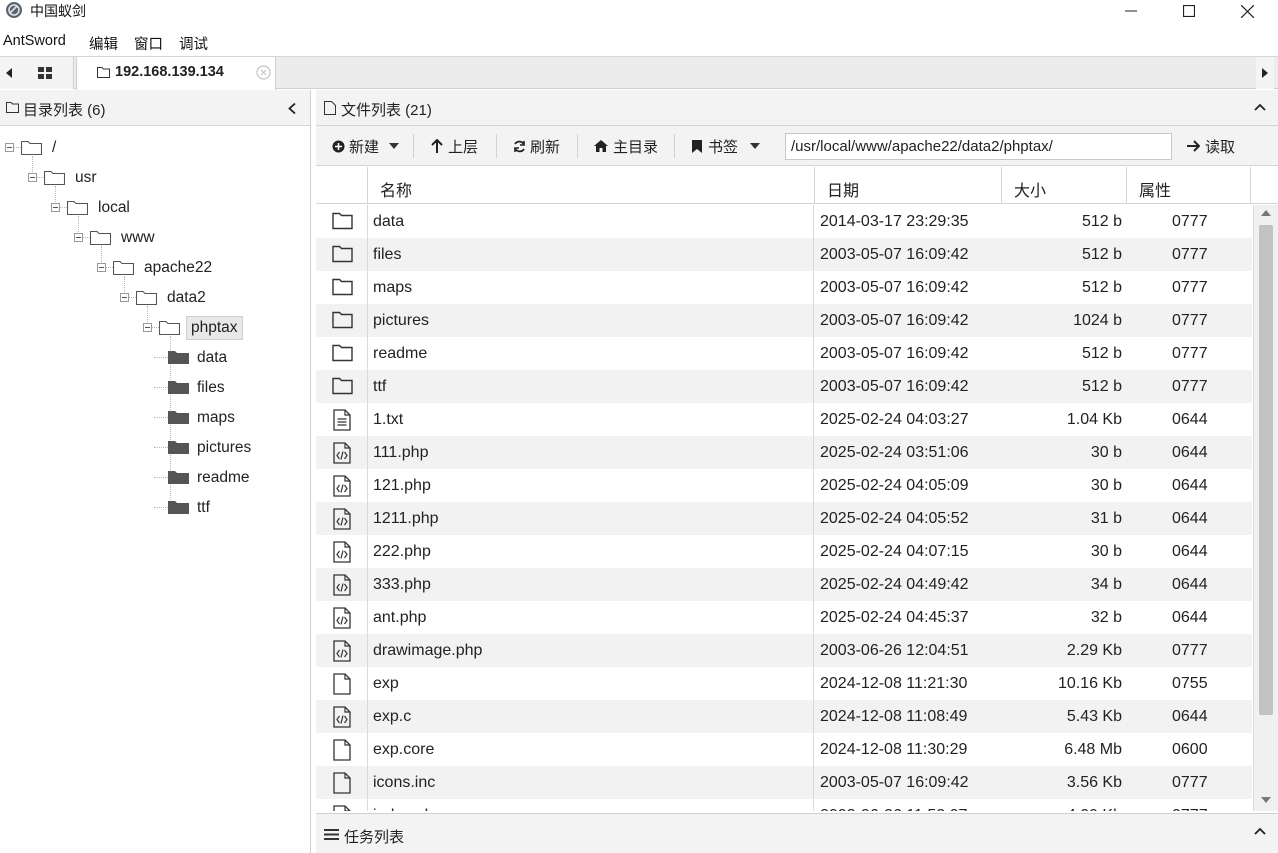 This screenshot has height=853, width=1278. What do you see at coordinates (437, 146) in the screenshot?
I see `arrow-up-icon` at bounding box center [437, 146].